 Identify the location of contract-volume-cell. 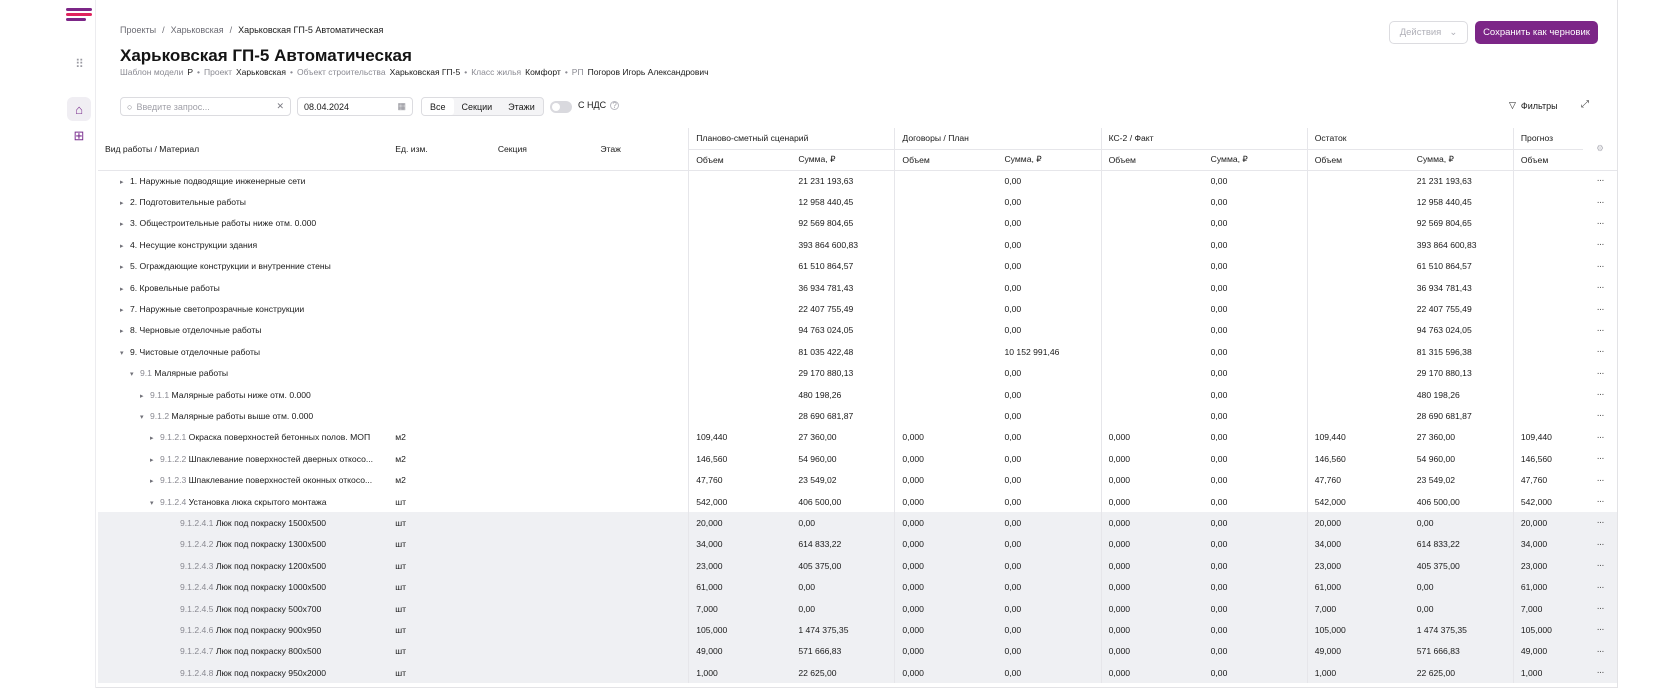
(946, 394).